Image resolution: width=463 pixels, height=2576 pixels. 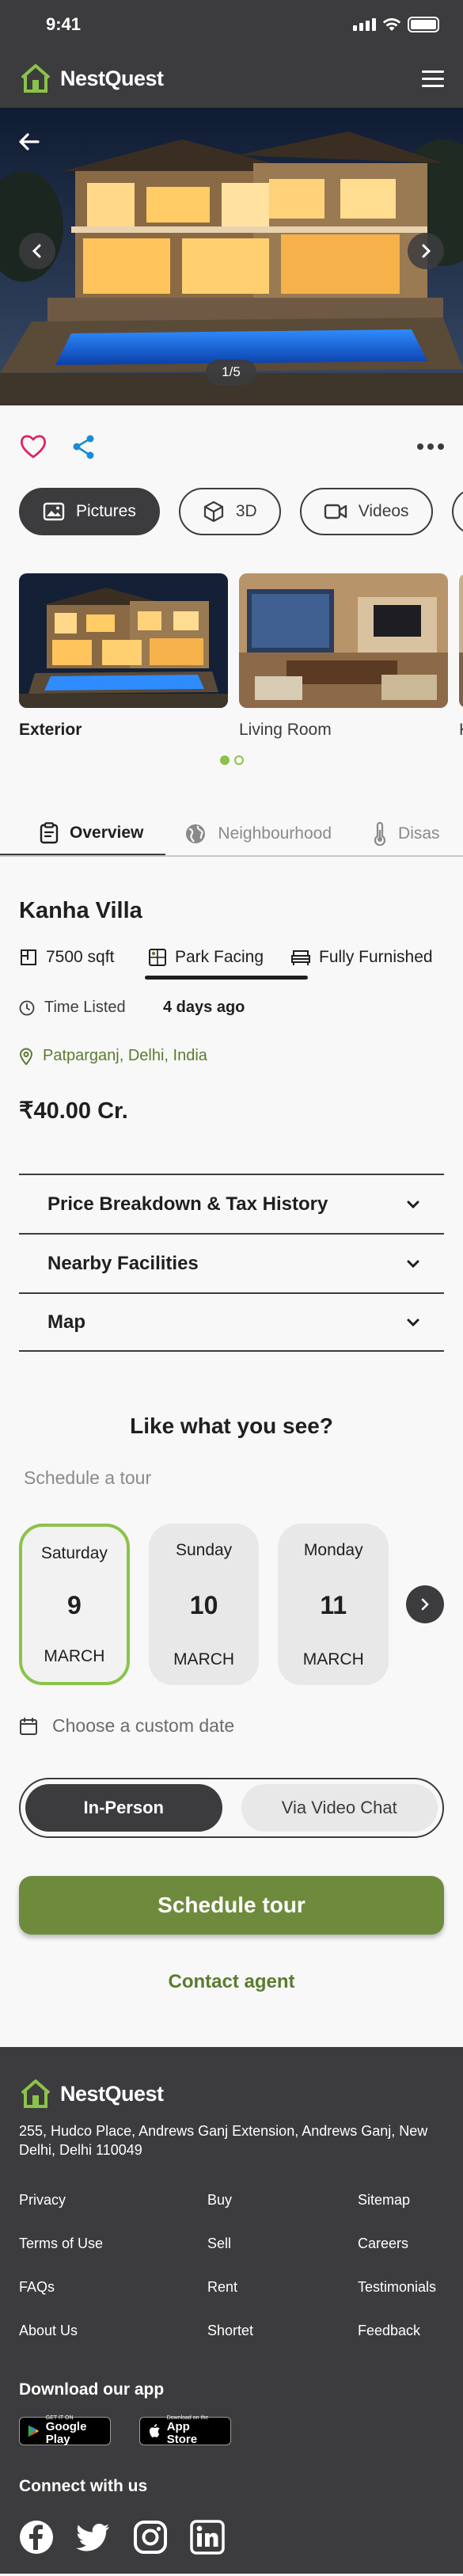 What do you see at coordinates (231, 1982) in the screenshot?
I see `contact-agent-link: Contact agent` at bounding box center [231, 1982].